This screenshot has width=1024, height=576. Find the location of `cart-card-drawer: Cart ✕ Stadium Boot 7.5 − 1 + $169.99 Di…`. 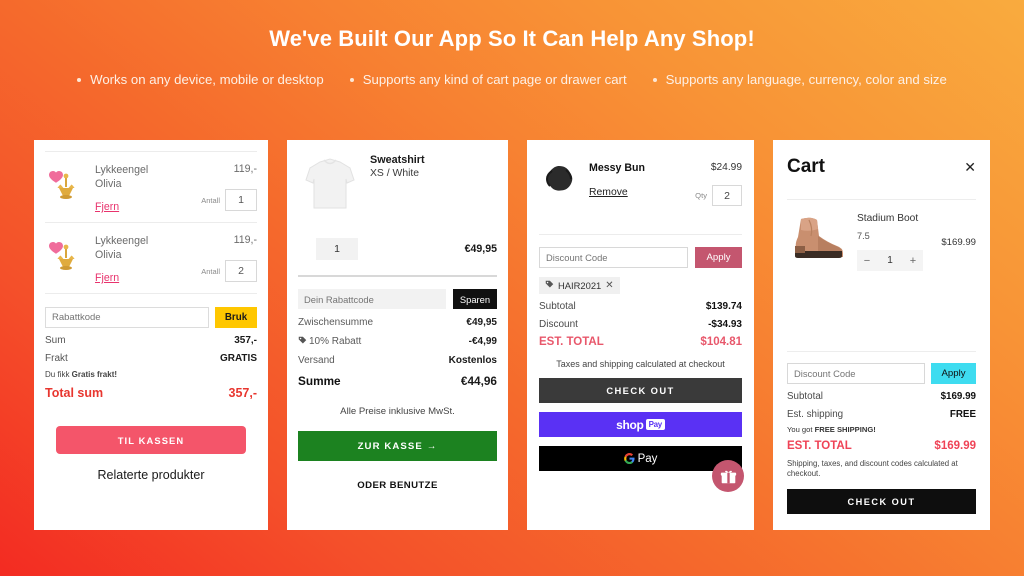

cart-card-drawer: Cart ✕ Stadium Boot 7.5 − 1 + $169.99 Di… is located at coordinates (881, 335).